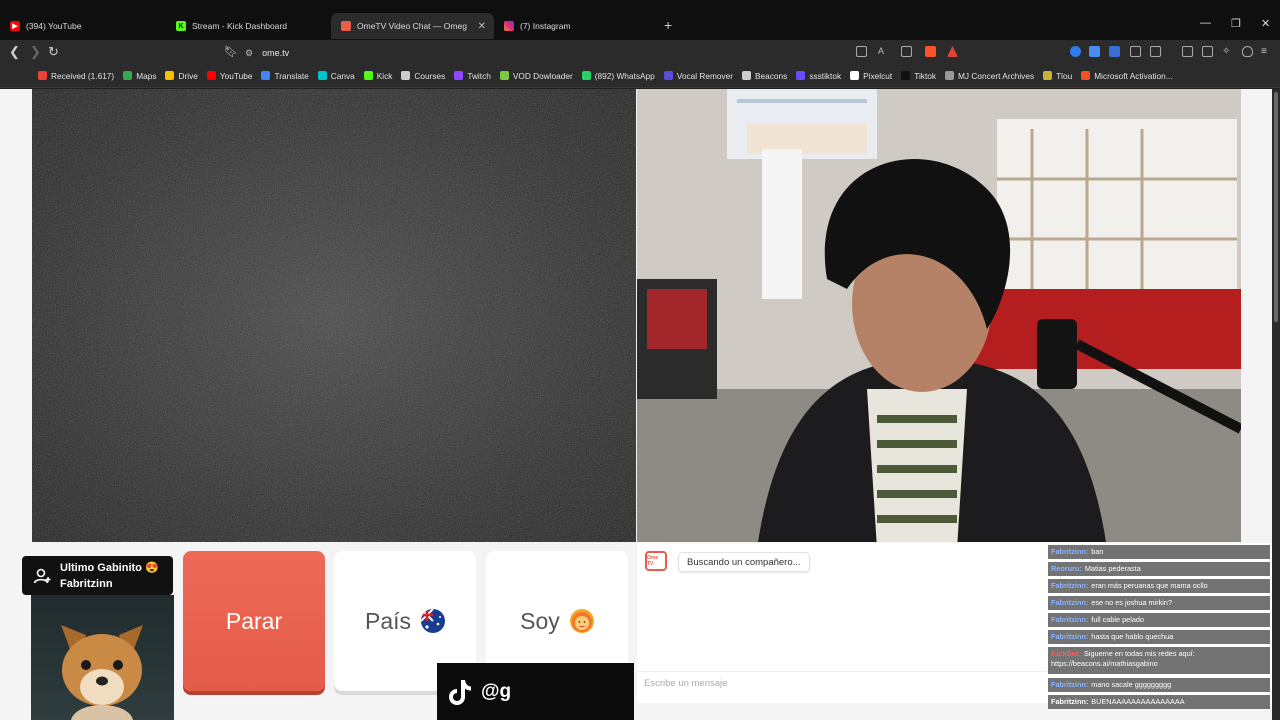 This screenshot has height=720, width=1280. I want to click on bookmark-item: MJ Concert Archives, so click(989, 76).